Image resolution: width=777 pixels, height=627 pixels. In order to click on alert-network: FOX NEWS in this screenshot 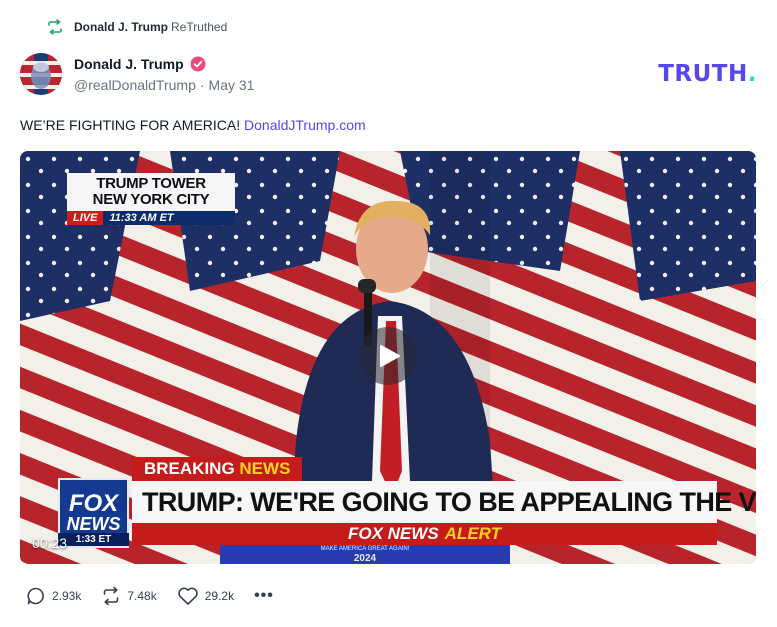, I will do `click(393, 533)`.